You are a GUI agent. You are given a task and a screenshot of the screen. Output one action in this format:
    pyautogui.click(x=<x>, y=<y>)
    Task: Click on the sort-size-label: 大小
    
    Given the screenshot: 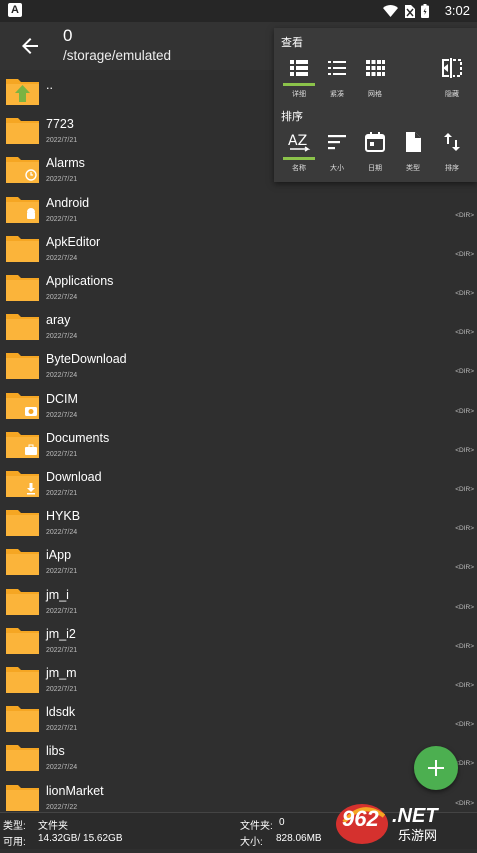 What is the action you would take?
    pyautogui.click(x=337, y=168)
    